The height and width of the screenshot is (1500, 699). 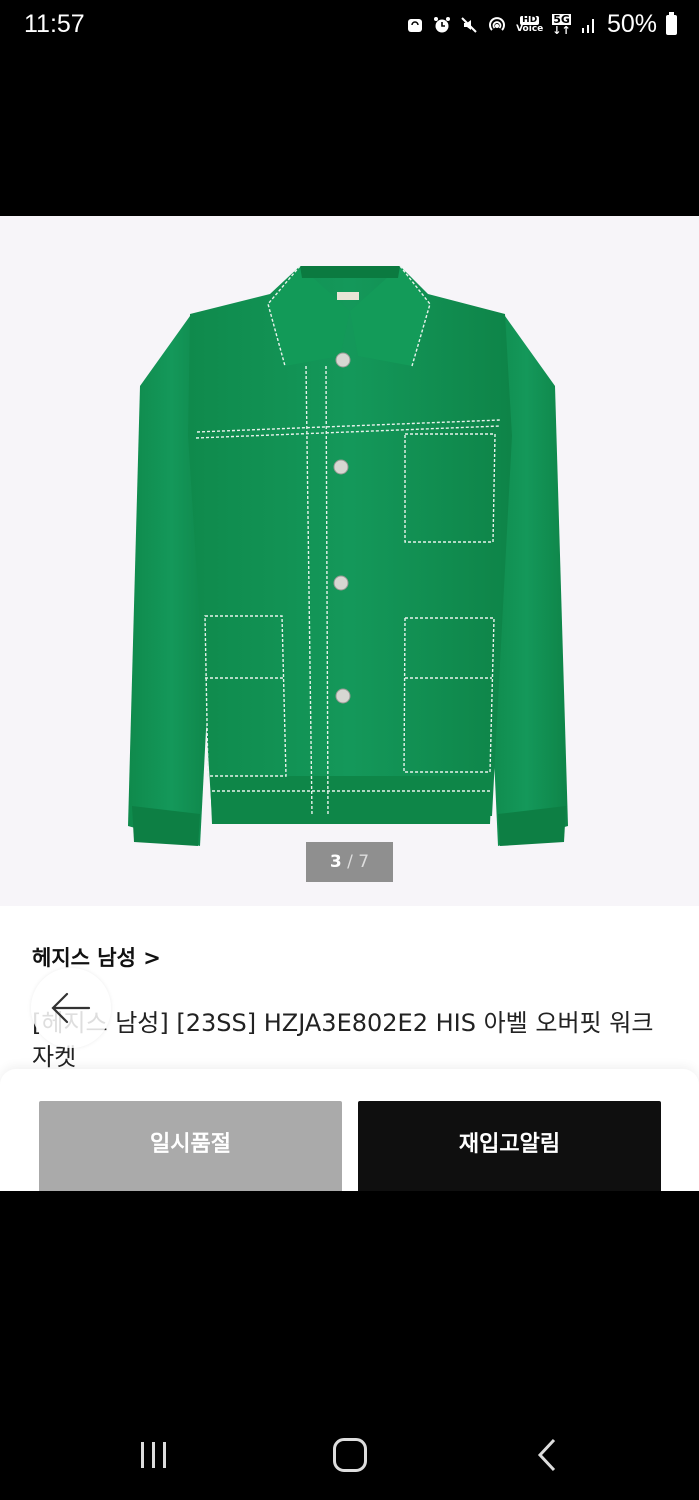 What do you see at coordinates (671, 23) in the screenshot?
I see `battery-icon` at bounding box center [671, 23].